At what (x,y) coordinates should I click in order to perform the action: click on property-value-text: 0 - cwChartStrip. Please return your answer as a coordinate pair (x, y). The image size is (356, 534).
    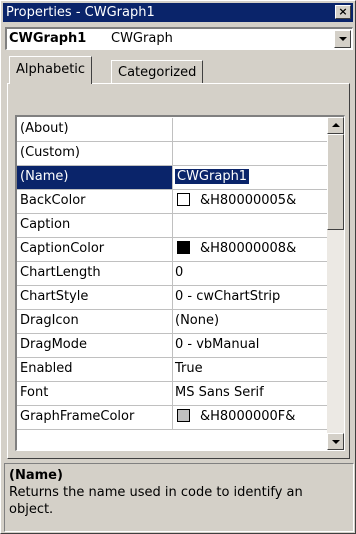
    Looking at the image, I should click on (228, 296).